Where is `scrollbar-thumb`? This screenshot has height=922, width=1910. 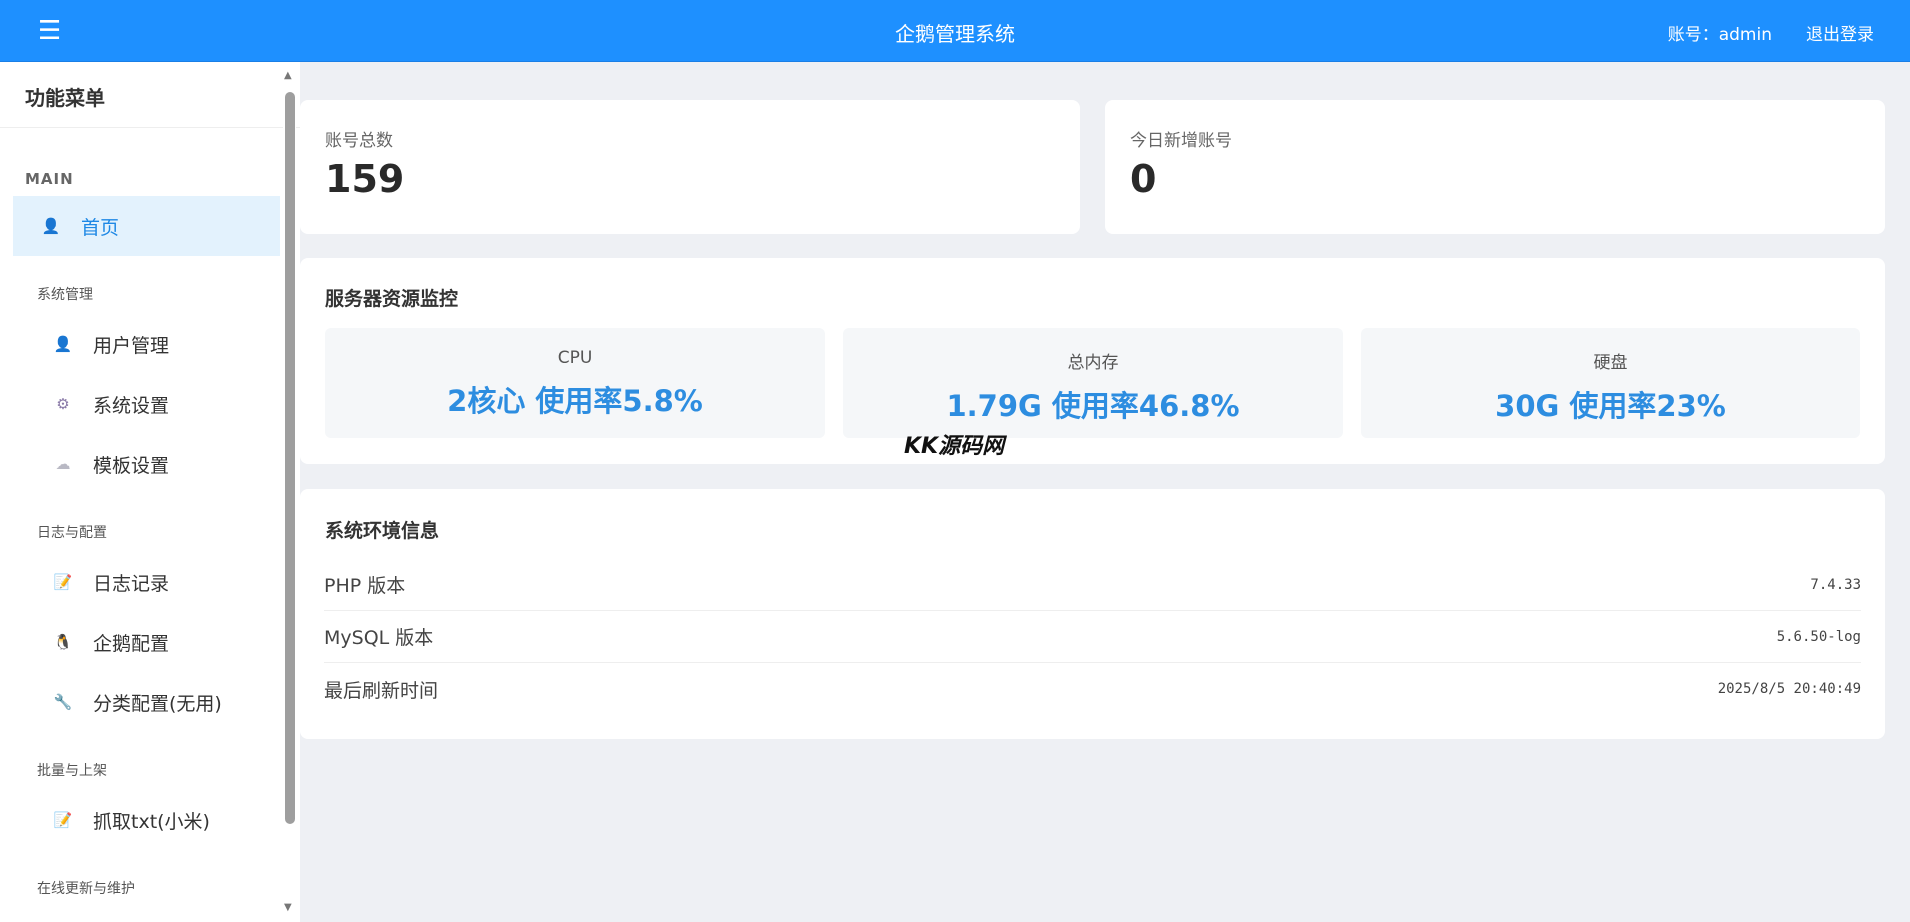 scrollbar-thumb is located at coordinates (290, 458).